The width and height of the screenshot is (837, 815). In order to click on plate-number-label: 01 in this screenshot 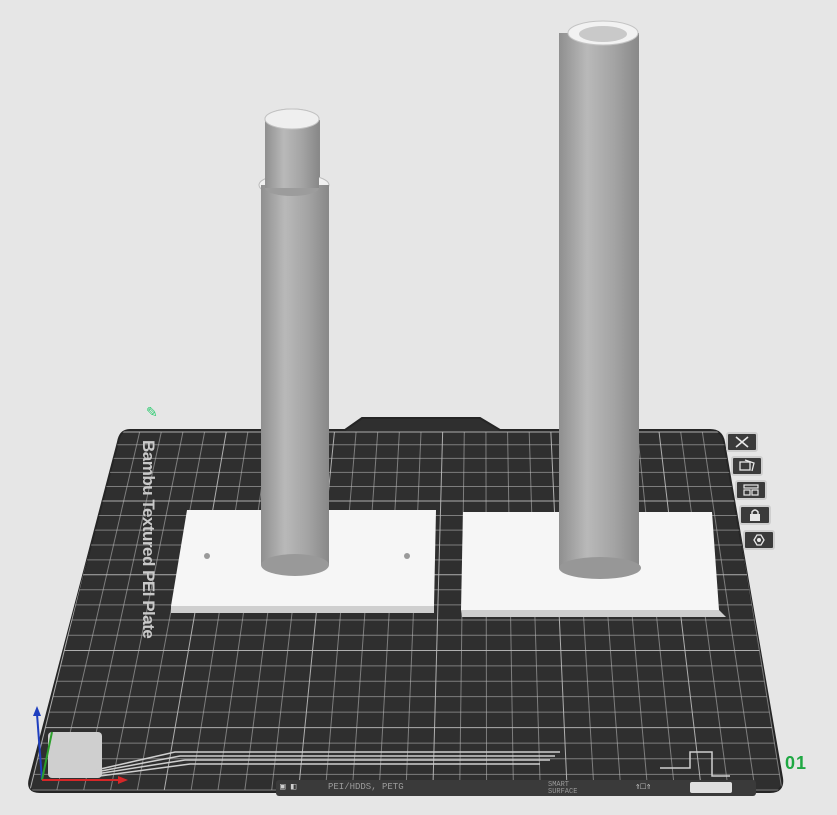, I will do `click(796, 763)`.